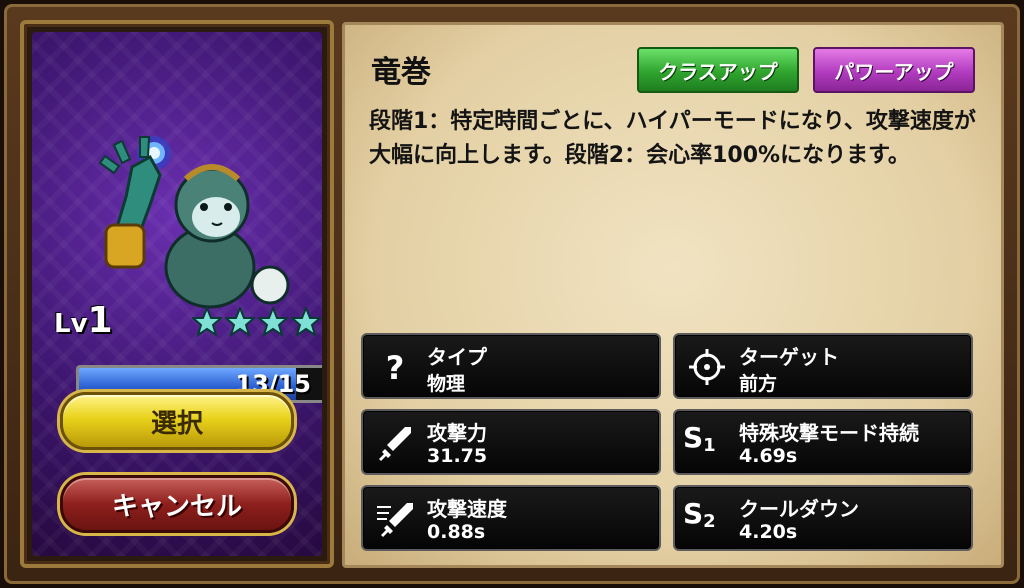  What do you see at coordinates (768, 532) in the screenshot?
I see `stat-value: 4.20s` at bounding box center [768, 532].